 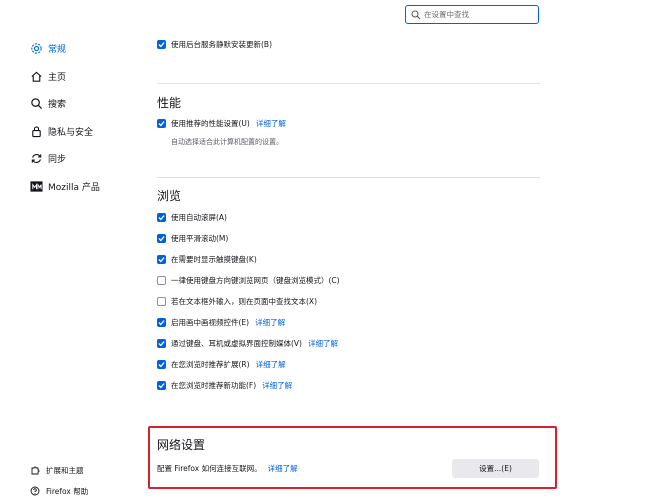 I want to click on sidebar-item-mozilla: Mozilla 产品, so click(x=65, y=186).